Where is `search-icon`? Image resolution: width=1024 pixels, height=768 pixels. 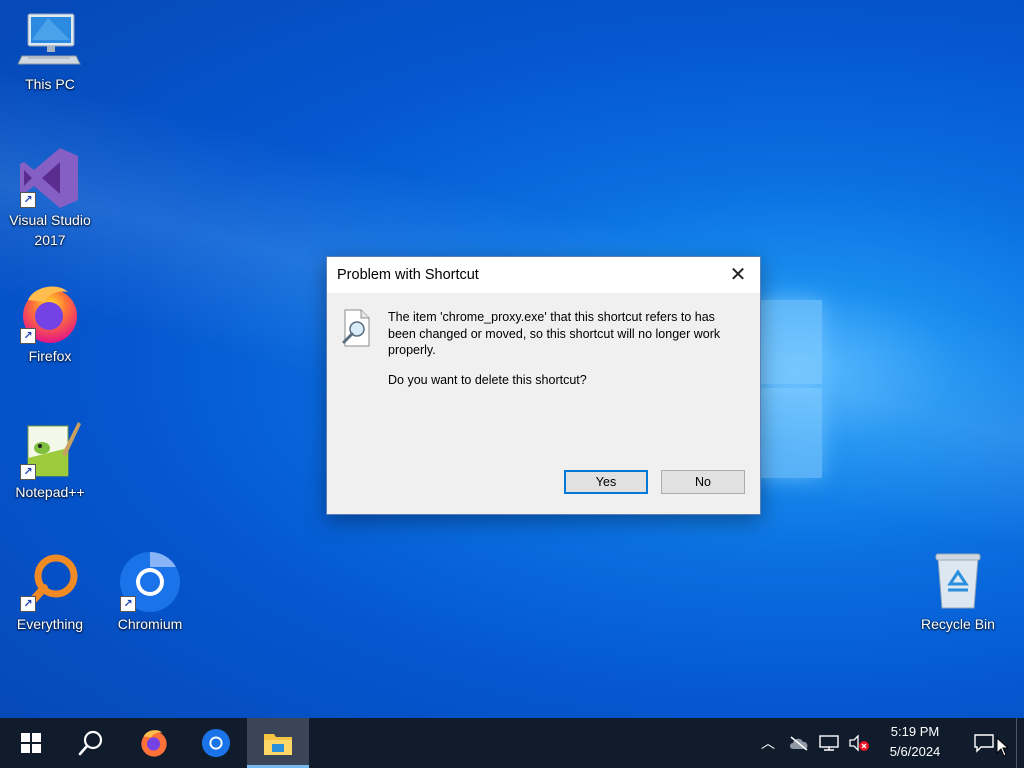 search-icon is located at coordinates (90, 743).